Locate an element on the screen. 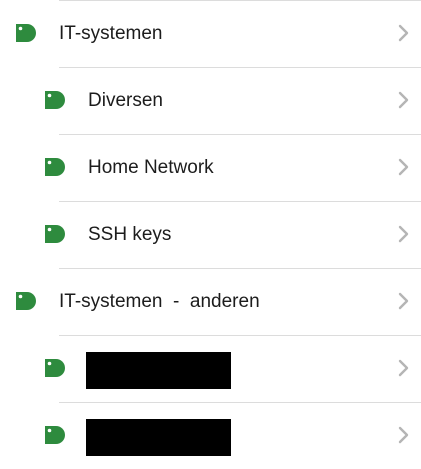 Image resolution: width=421 pixels, height=469 pixels. list-item-label: IT-systemen - anderen is located at coordinates (159, 301).